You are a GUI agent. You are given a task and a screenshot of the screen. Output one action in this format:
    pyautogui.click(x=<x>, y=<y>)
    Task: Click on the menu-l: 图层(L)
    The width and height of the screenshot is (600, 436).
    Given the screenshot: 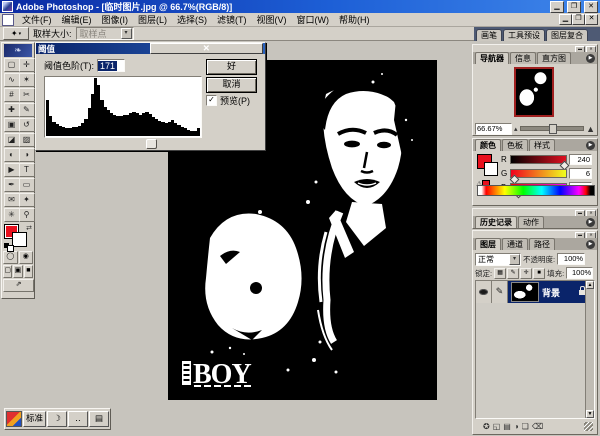 What is the action you would take?
    pyautogui.click(x=152, y=19)
    